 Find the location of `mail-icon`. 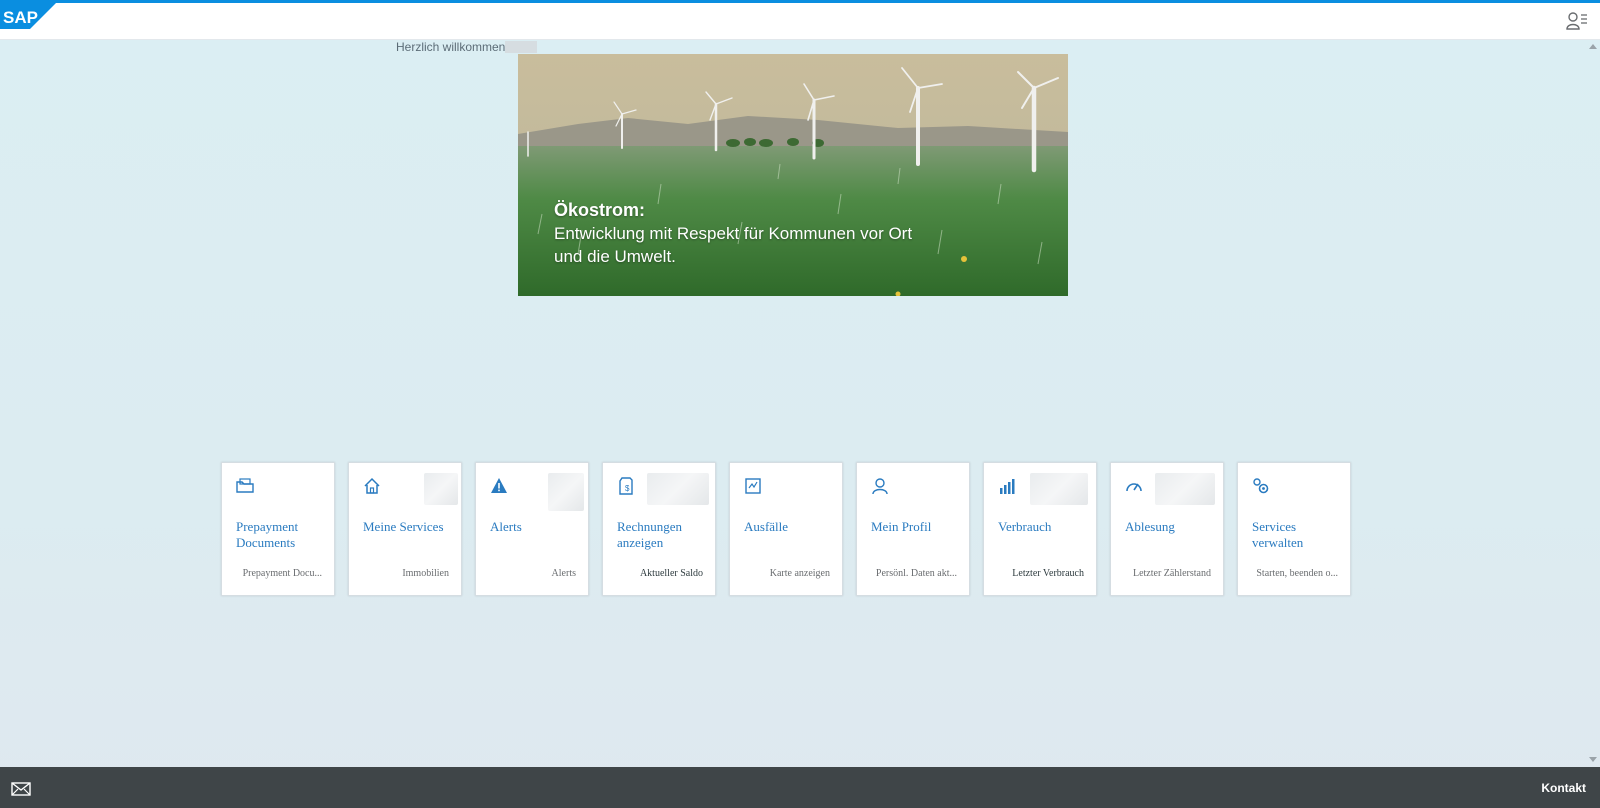

mail-icon is located at coordinates (21, 789).